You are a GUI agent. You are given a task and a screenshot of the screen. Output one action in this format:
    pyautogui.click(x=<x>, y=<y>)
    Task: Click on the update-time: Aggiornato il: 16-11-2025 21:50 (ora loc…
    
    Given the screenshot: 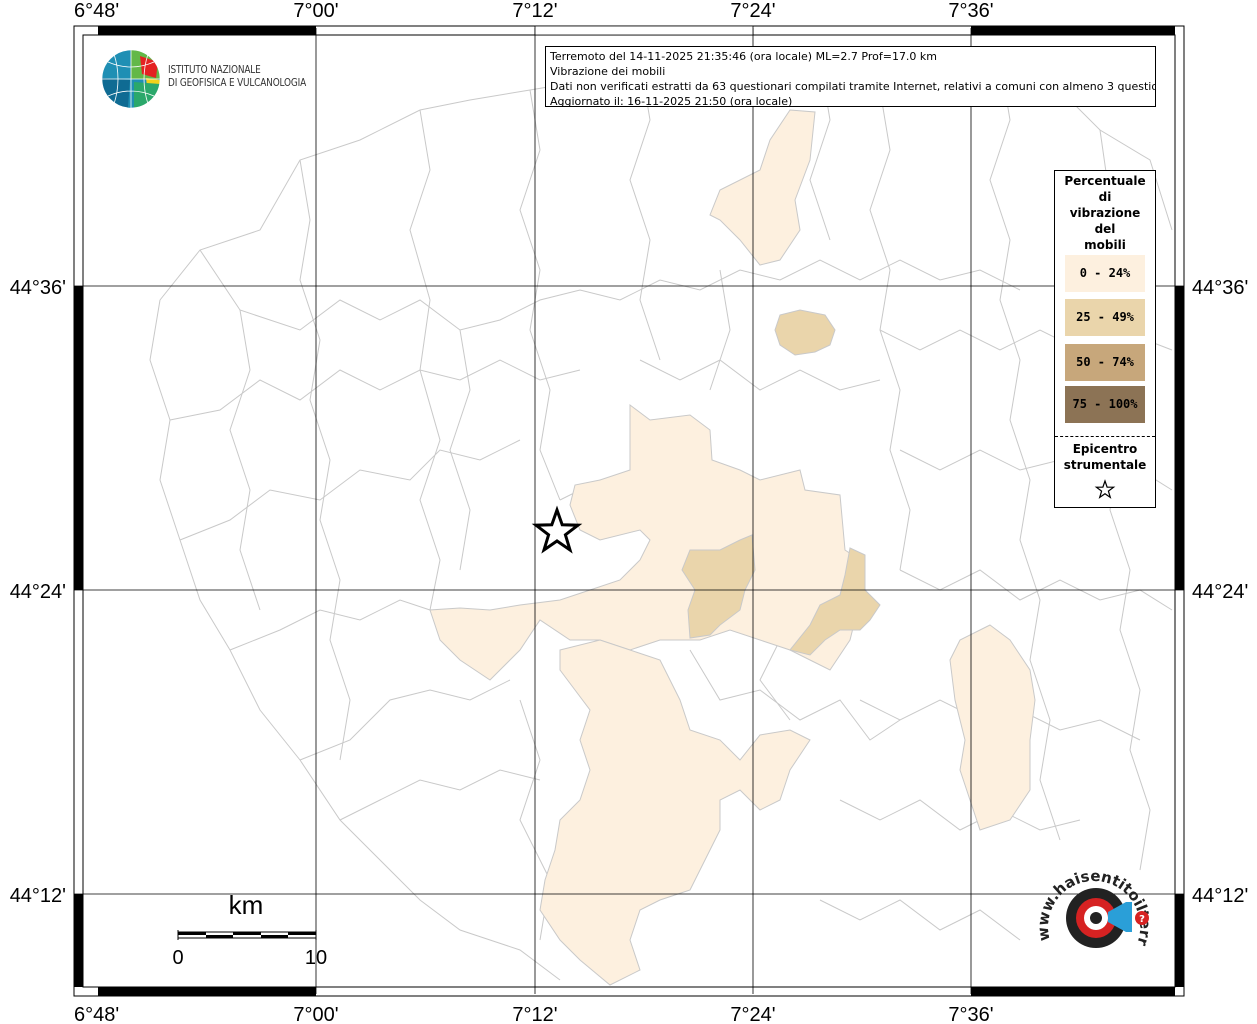 What is the action you would take?
    pyautogui.click(x=671, y=101)
    